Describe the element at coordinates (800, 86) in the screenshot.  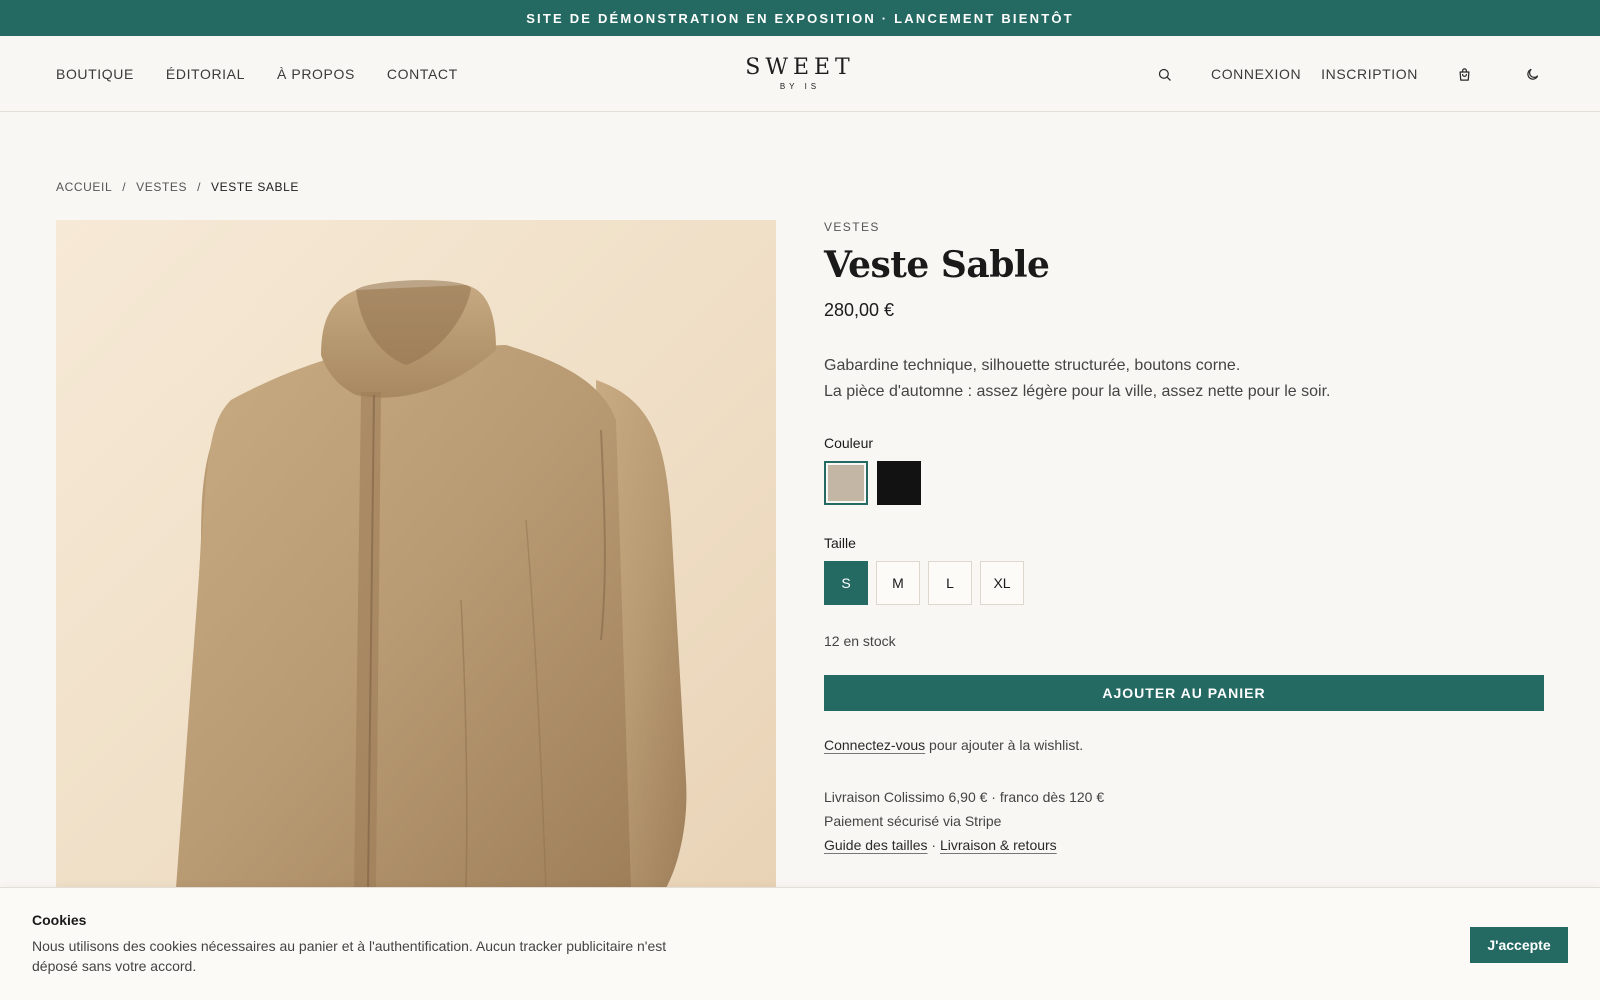
I see `logo-tagline: BY IS` at that location.